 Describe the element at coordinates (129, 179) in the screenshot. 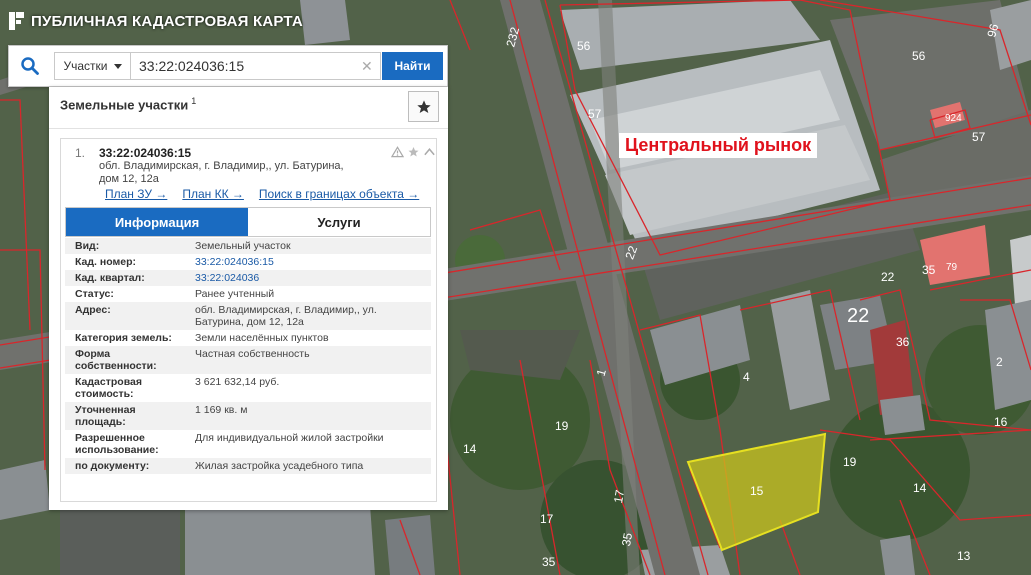

I see `result-address-line2: дом 12, 12а` at that location.